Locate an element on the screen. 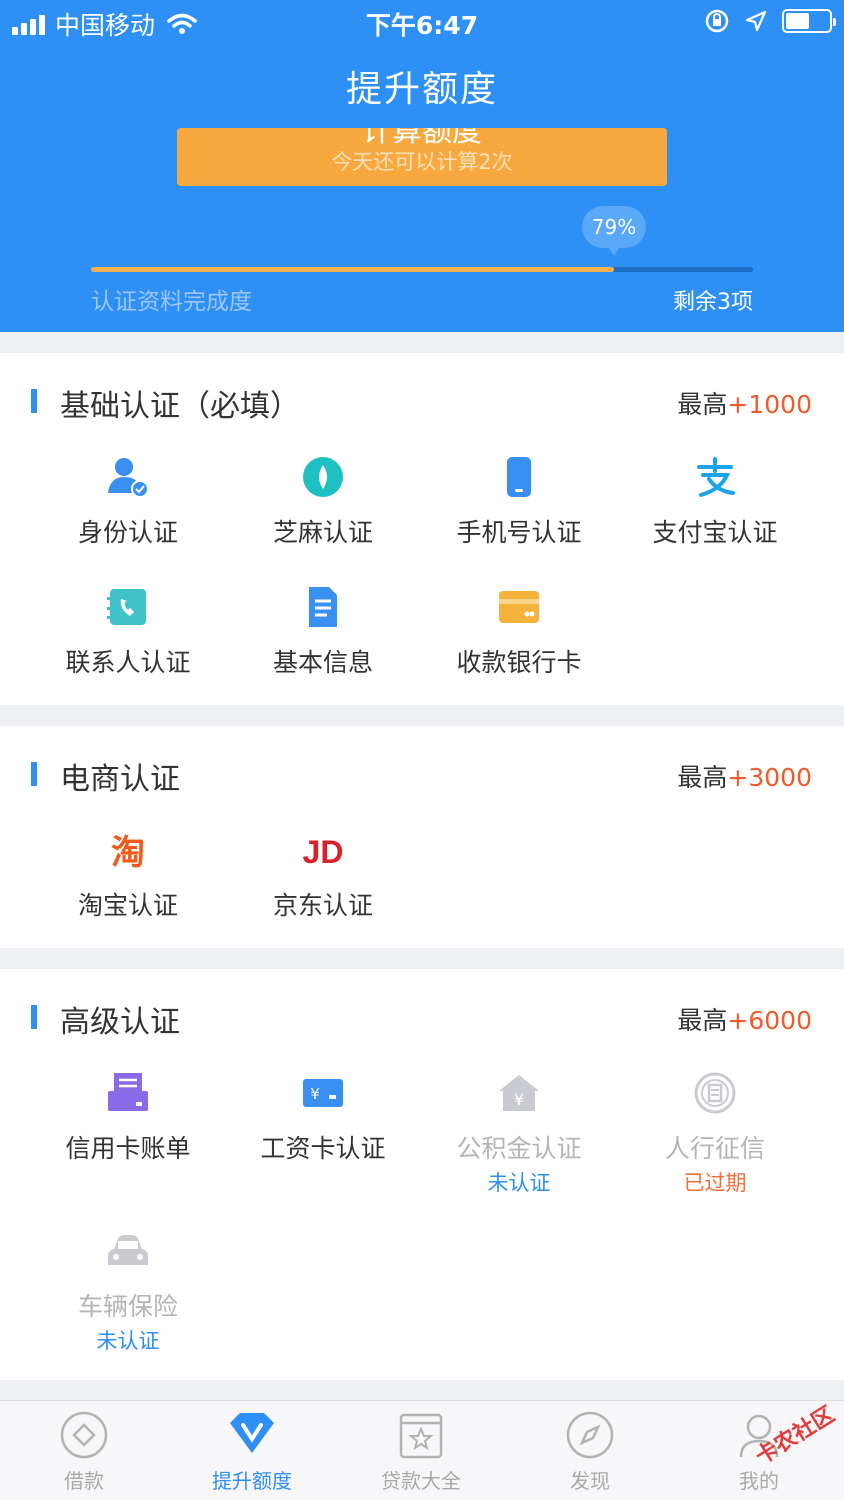 The image size is (844, 1500). bank-card-icon is located at coordinates (519, 607).